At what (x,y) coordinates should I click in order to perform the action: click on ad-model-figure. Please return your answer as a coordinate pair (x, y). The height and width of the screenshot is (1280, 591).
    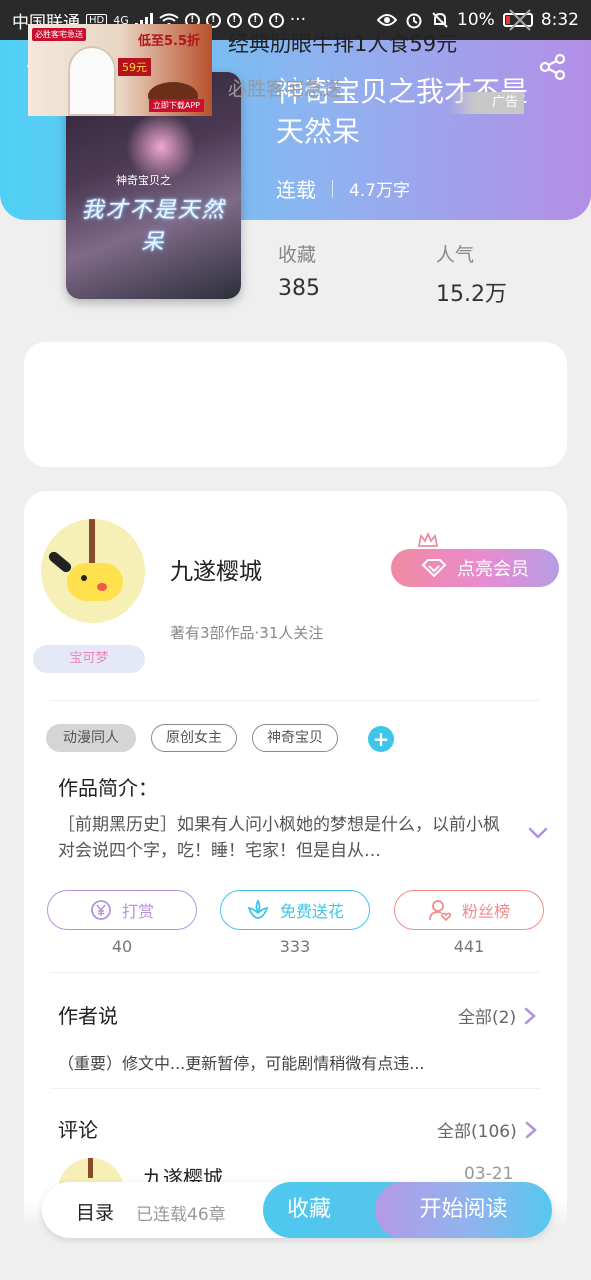
    Looking at the image, I should click on (92, 81).